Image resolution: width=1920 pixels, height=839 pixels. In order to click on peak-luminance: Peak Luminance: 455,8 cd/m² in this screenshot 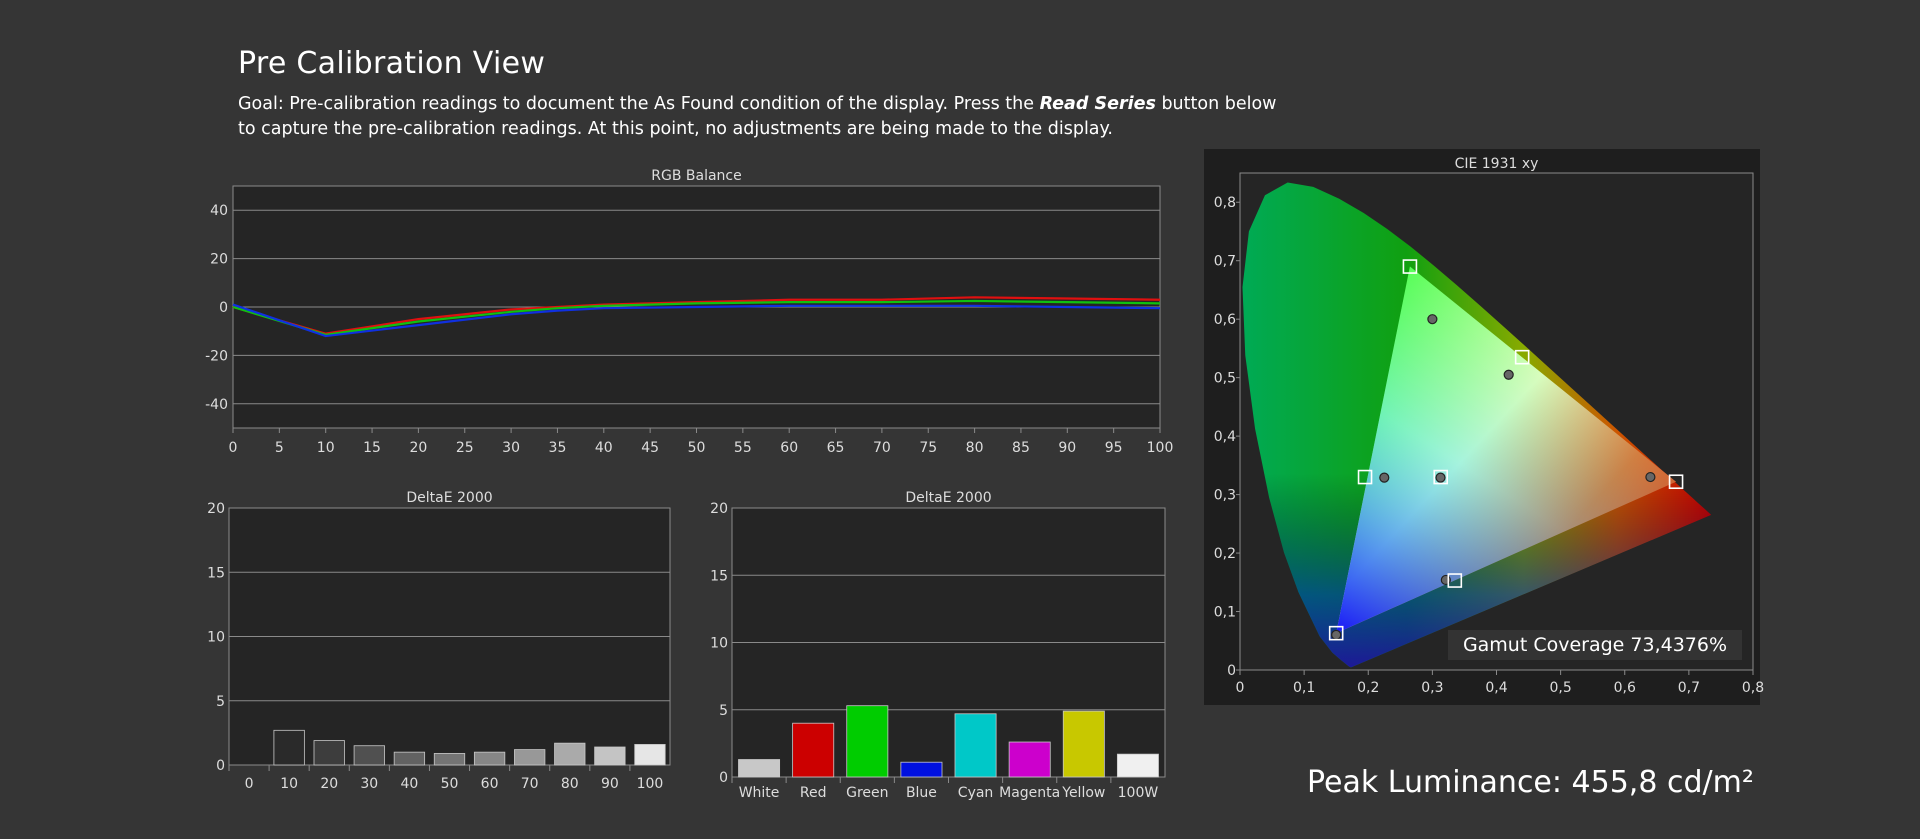, I will do `click(1530, 782)`.